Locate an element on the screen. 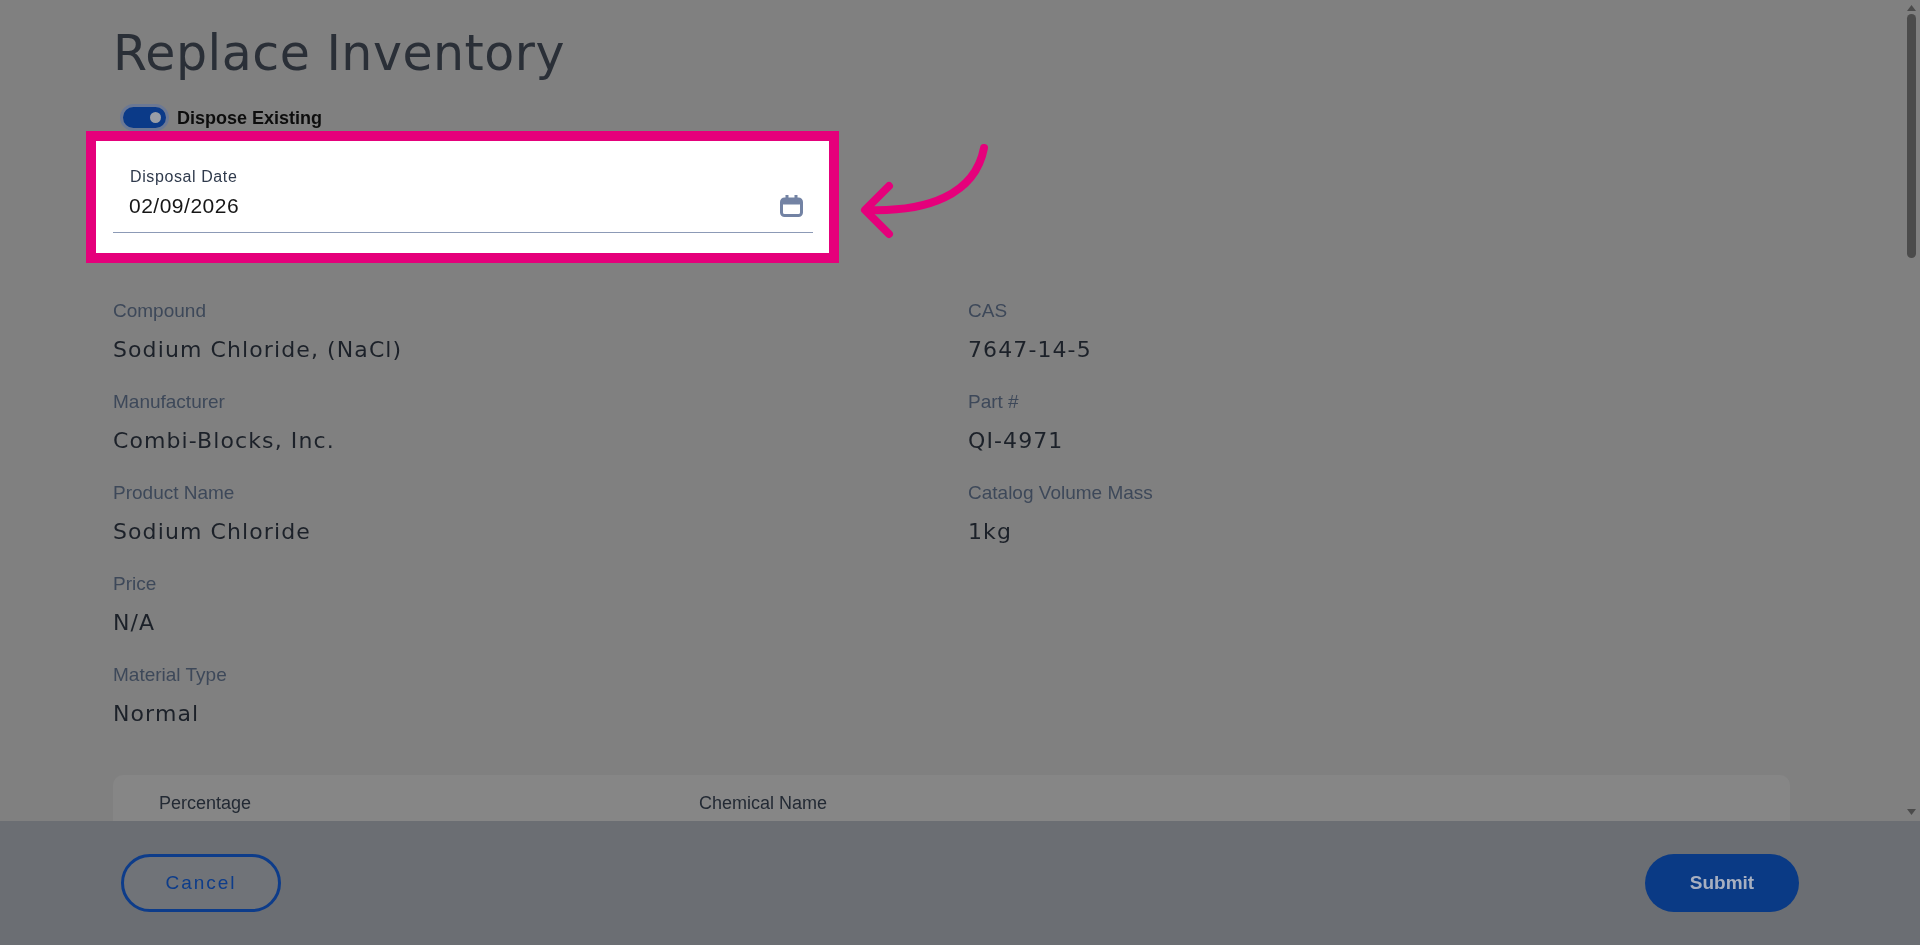  detail-label: CAS is located at coordinates (988, 311).